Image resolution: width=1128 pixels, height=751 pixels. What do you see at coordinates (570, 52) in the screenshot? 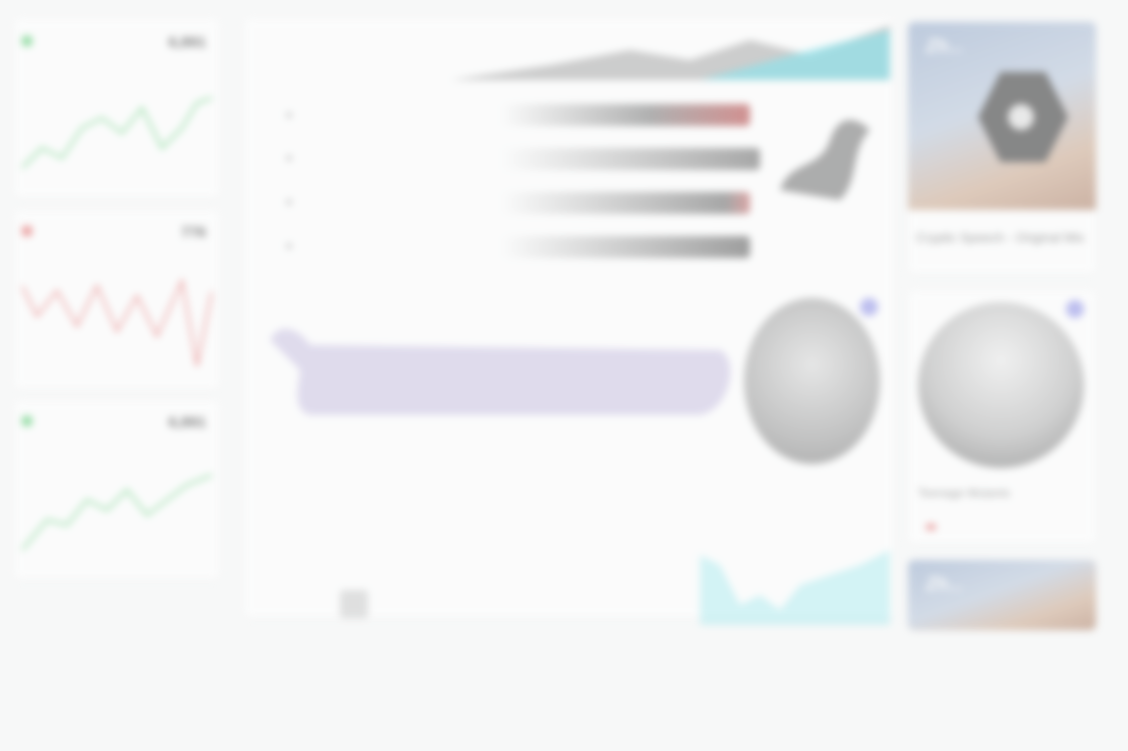
I see `top-chart` at bounding box center [570, 52].